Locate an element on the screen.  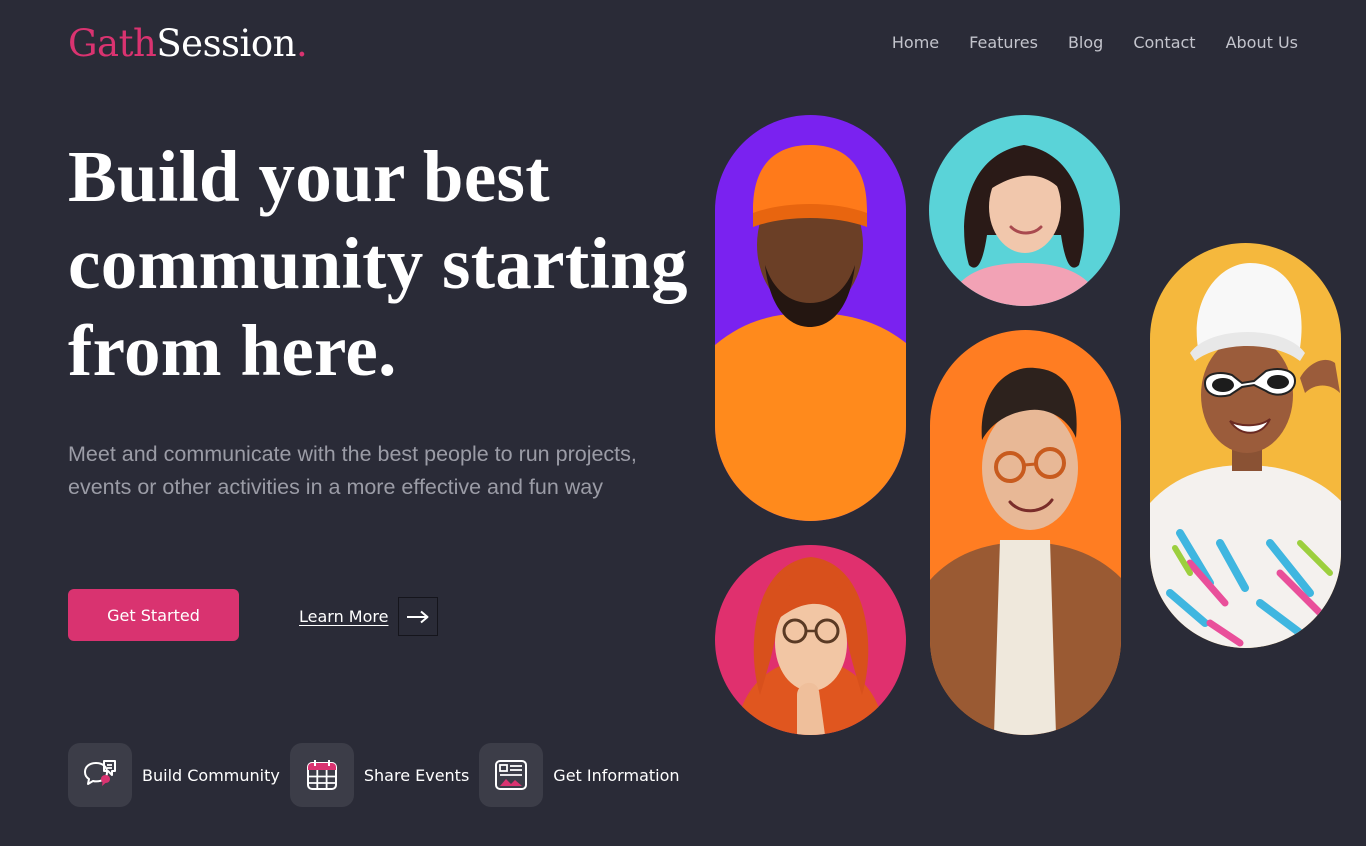
feature-build-community: Build Community is located at coordinates (174, 775).